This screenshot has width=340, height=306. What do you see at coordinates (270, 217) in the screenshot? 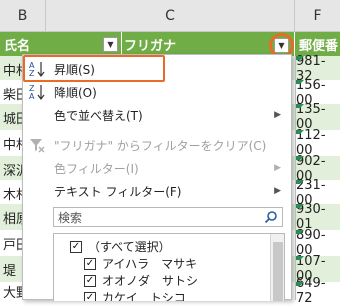
I see `search-icon` at bounding box center [270, 217].